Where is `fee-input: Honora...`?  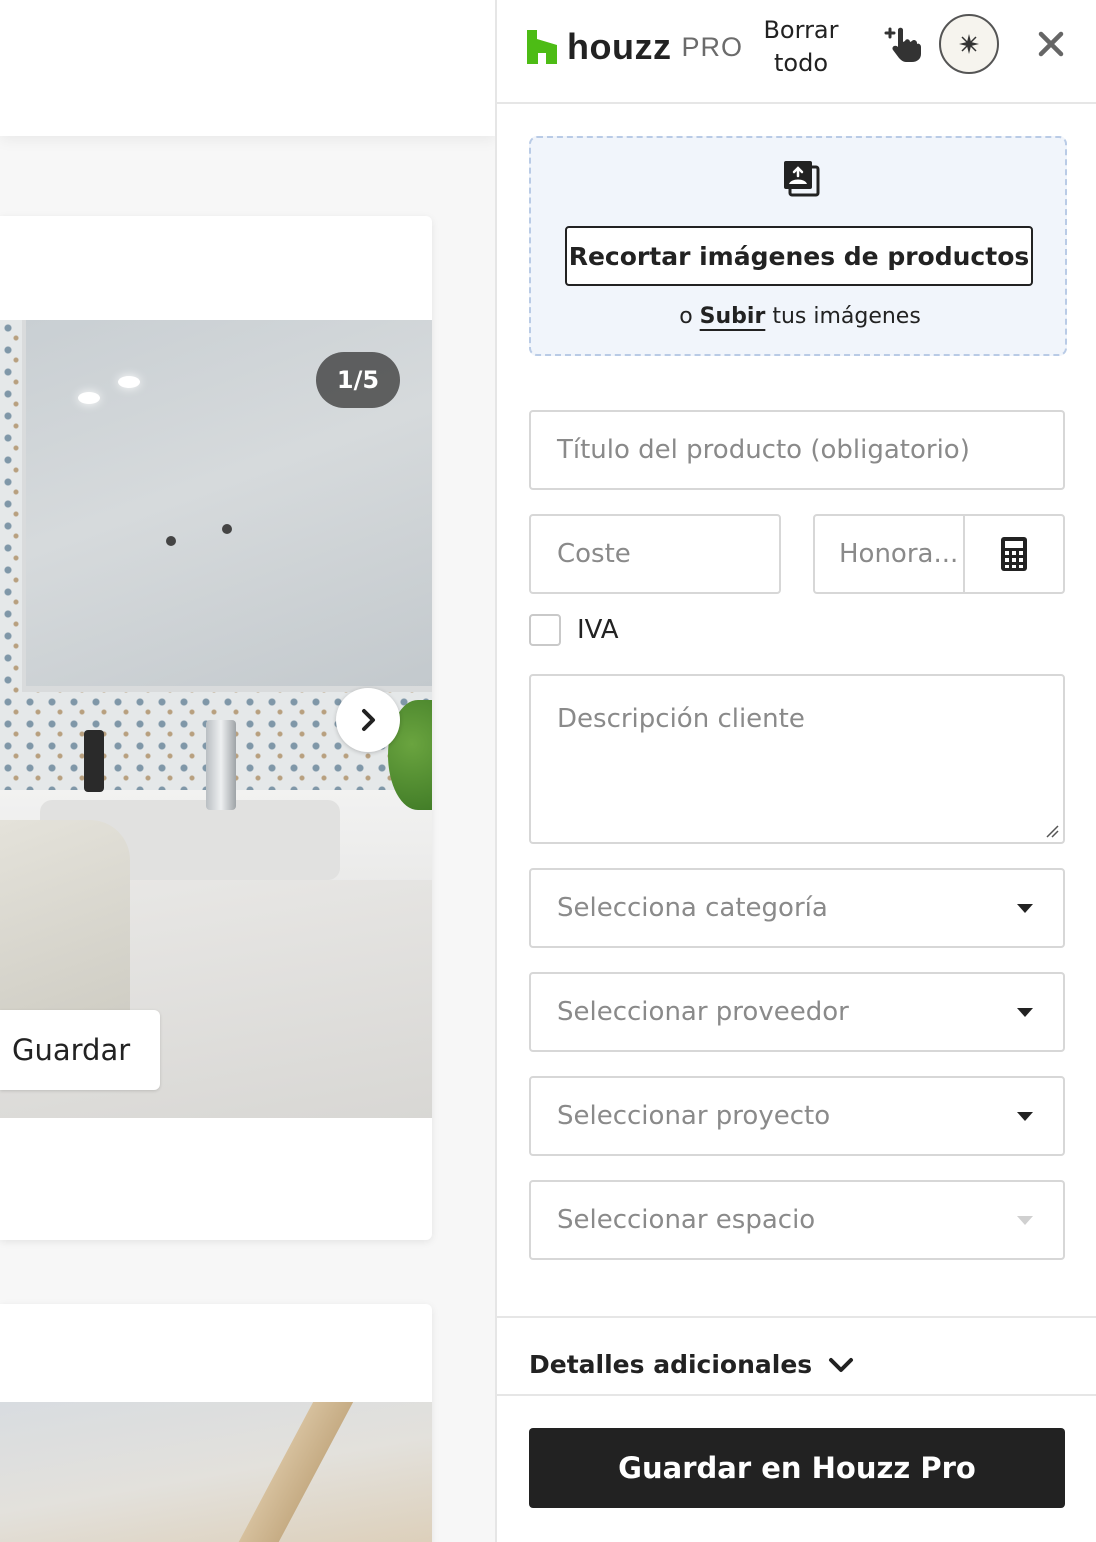
fee-input: Honora... is located at coordinates (890, 554).